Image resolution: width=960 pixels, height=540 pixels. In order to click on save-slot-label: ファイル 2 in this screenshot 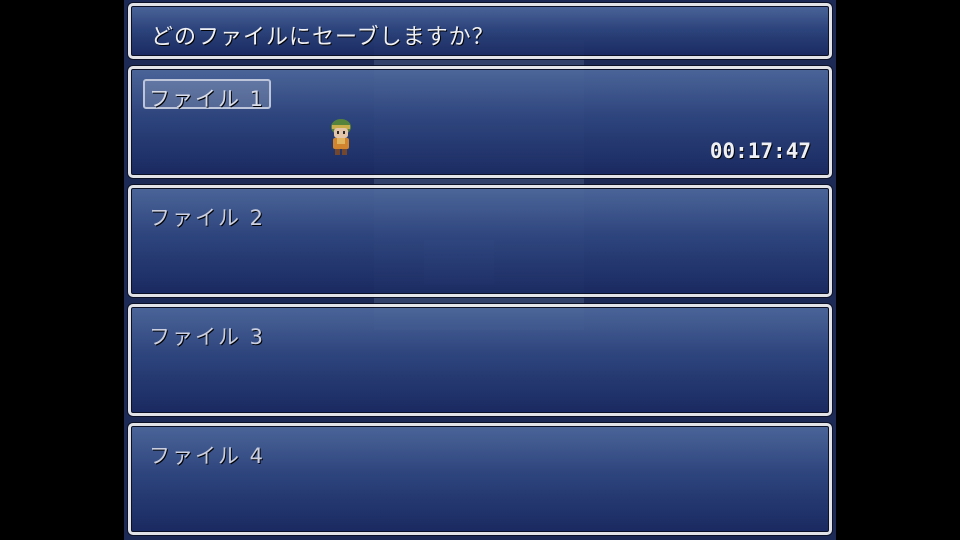, I will do `click(207, 218)`.